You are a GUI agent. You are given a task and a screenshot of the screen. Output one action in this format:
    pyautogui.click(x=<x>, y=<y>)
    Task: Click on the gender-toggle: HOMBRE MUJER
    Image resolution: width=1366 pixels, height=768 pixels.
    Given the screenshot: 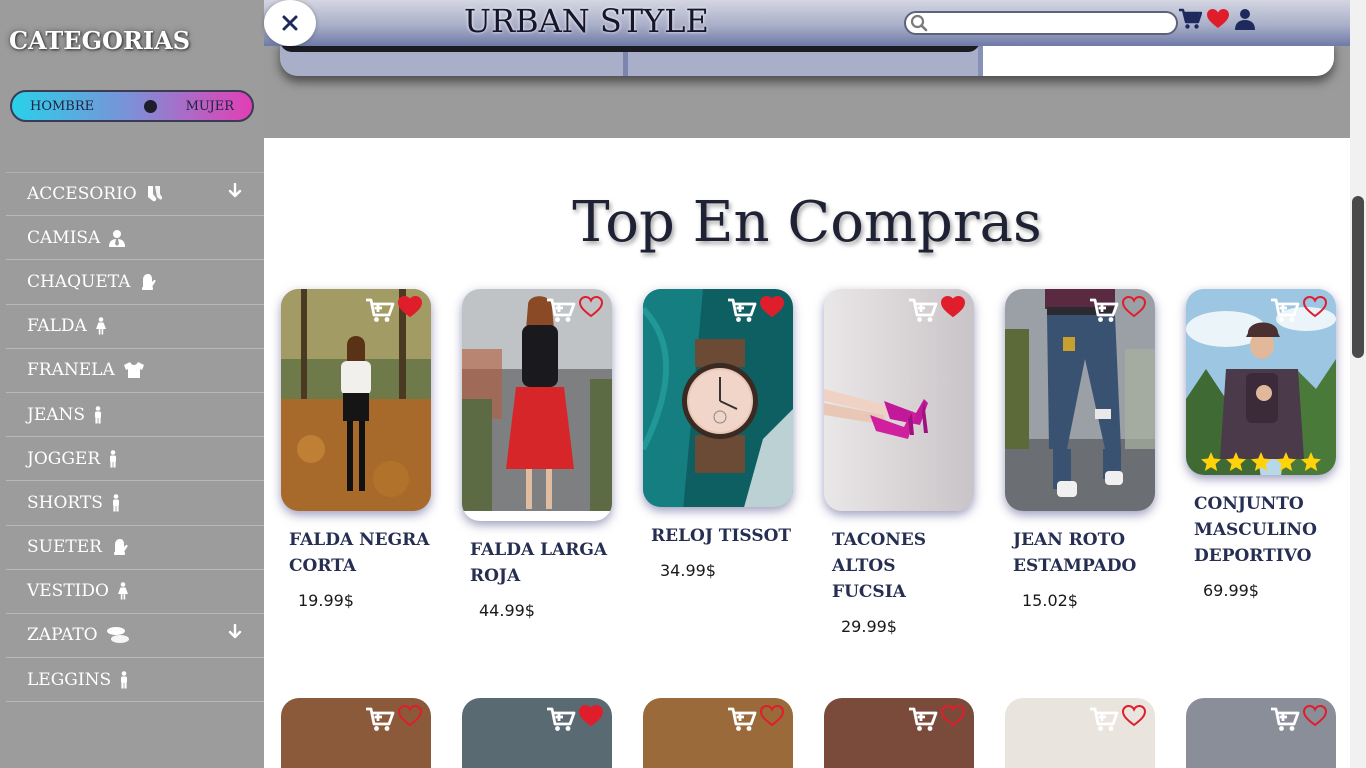 What is the action you would take?
    pyautogui.click(x=132, y=106)
    